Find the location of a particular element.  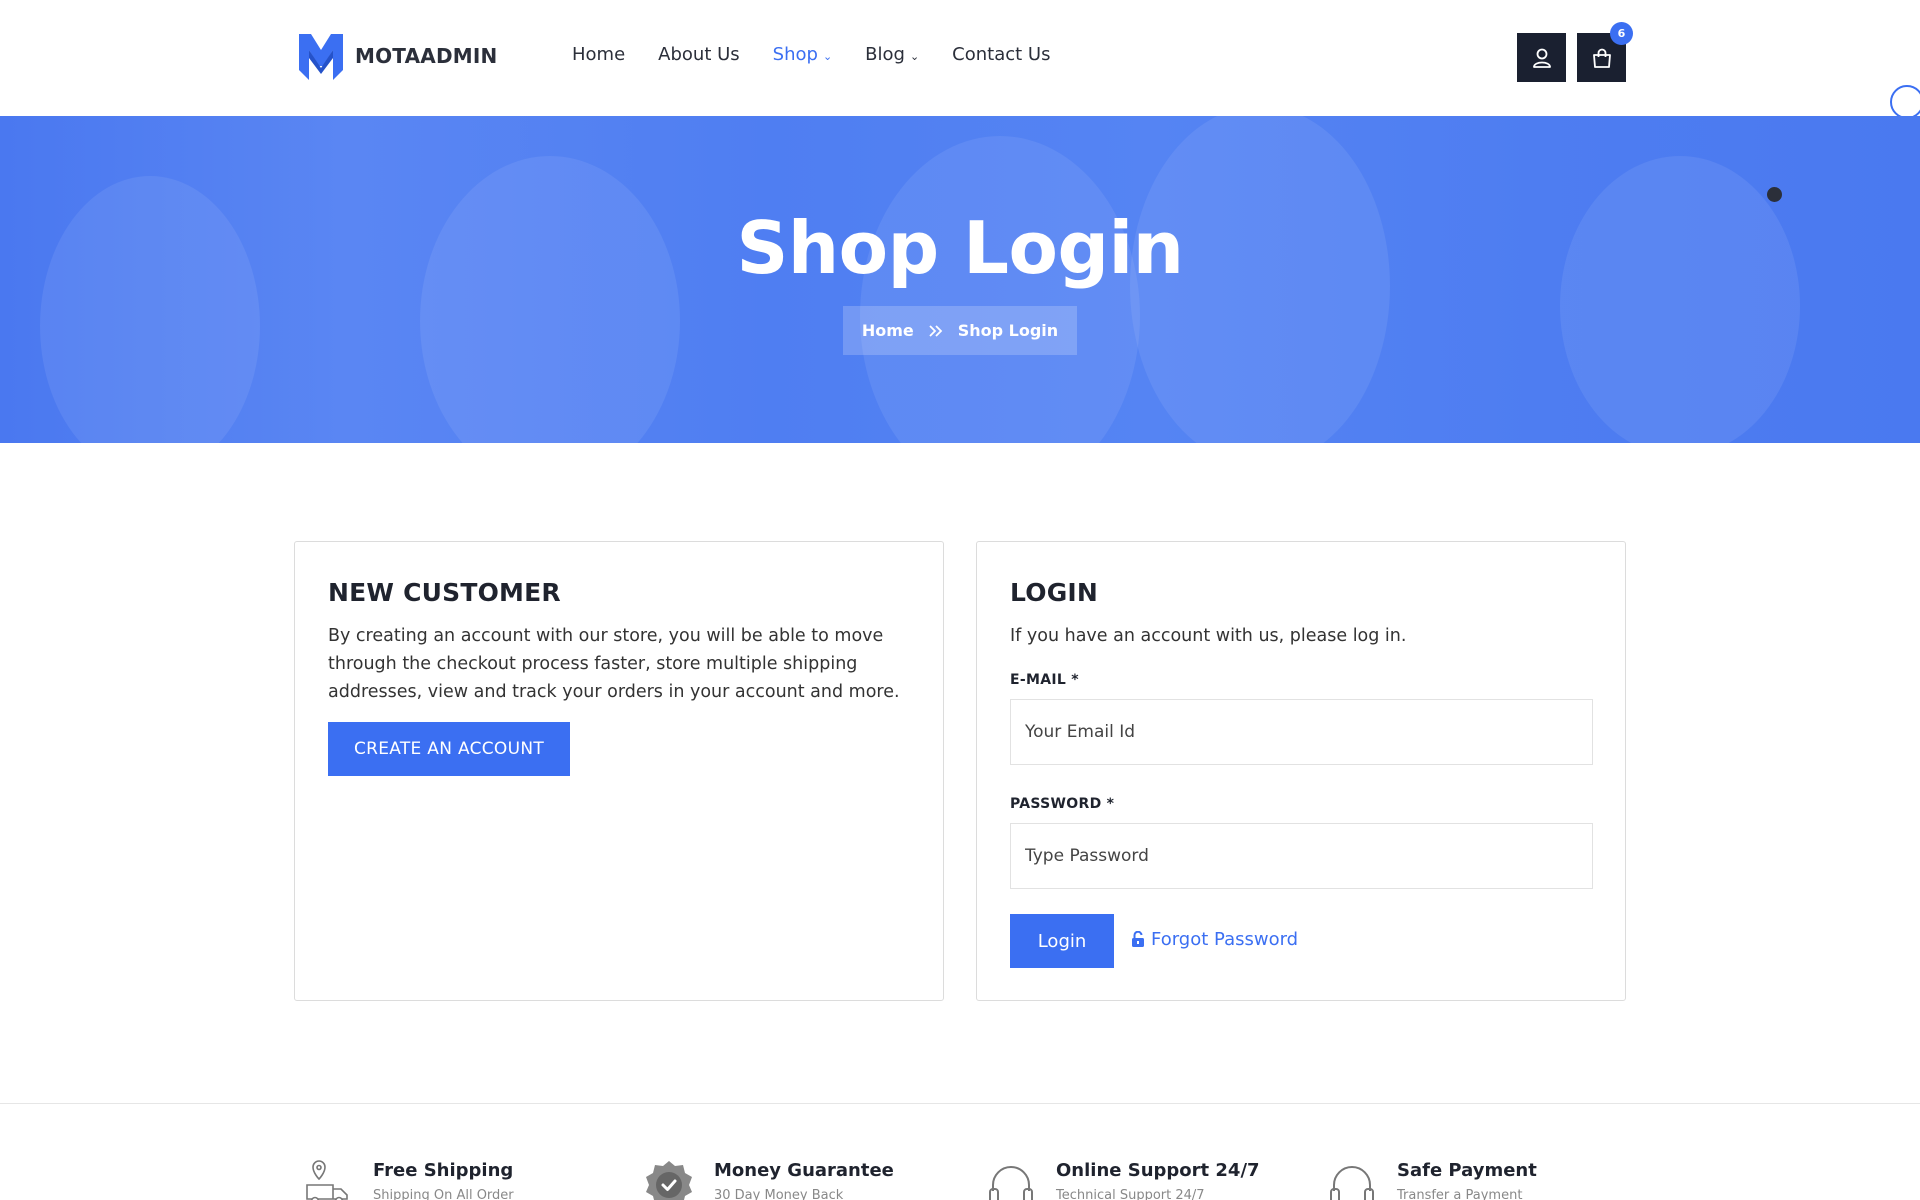

email-field is located at coordinates (1301, 732).